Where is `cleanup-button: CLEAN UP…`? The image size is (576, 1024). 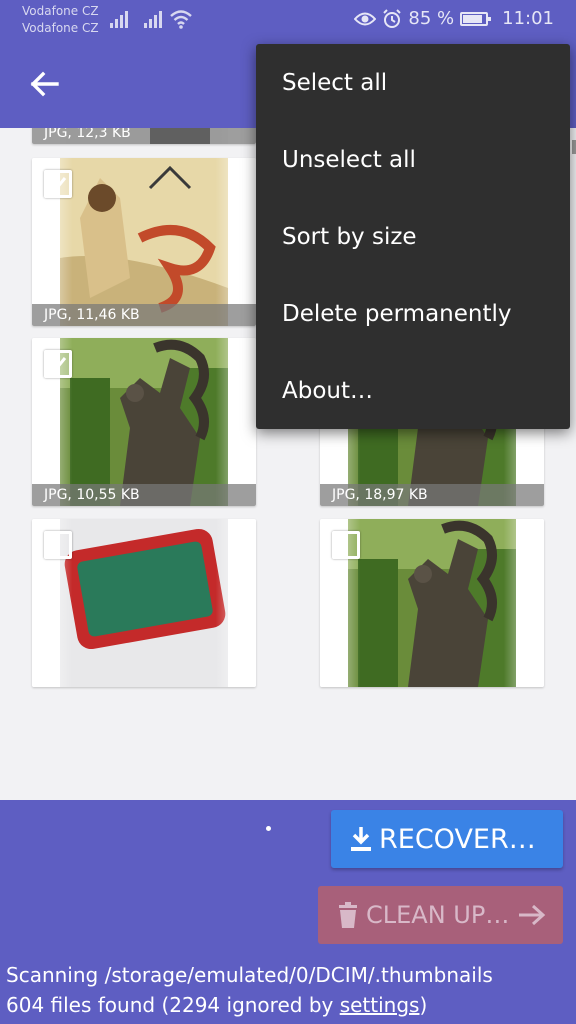 cleanup-button: CLEAN UP… is located at coordinates (440, 915).